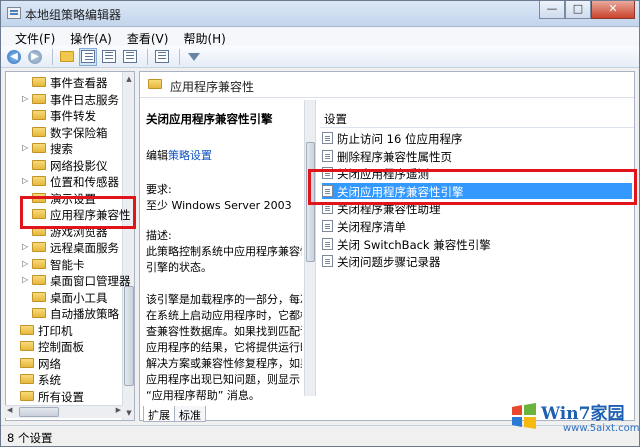 The height and width of the screenshot is (447, 640). What do you see at coordinates (389, 262) in the screenshot?
I see `setting-label: 关闭问题步骤记录器` at bounding box center [389, 262].